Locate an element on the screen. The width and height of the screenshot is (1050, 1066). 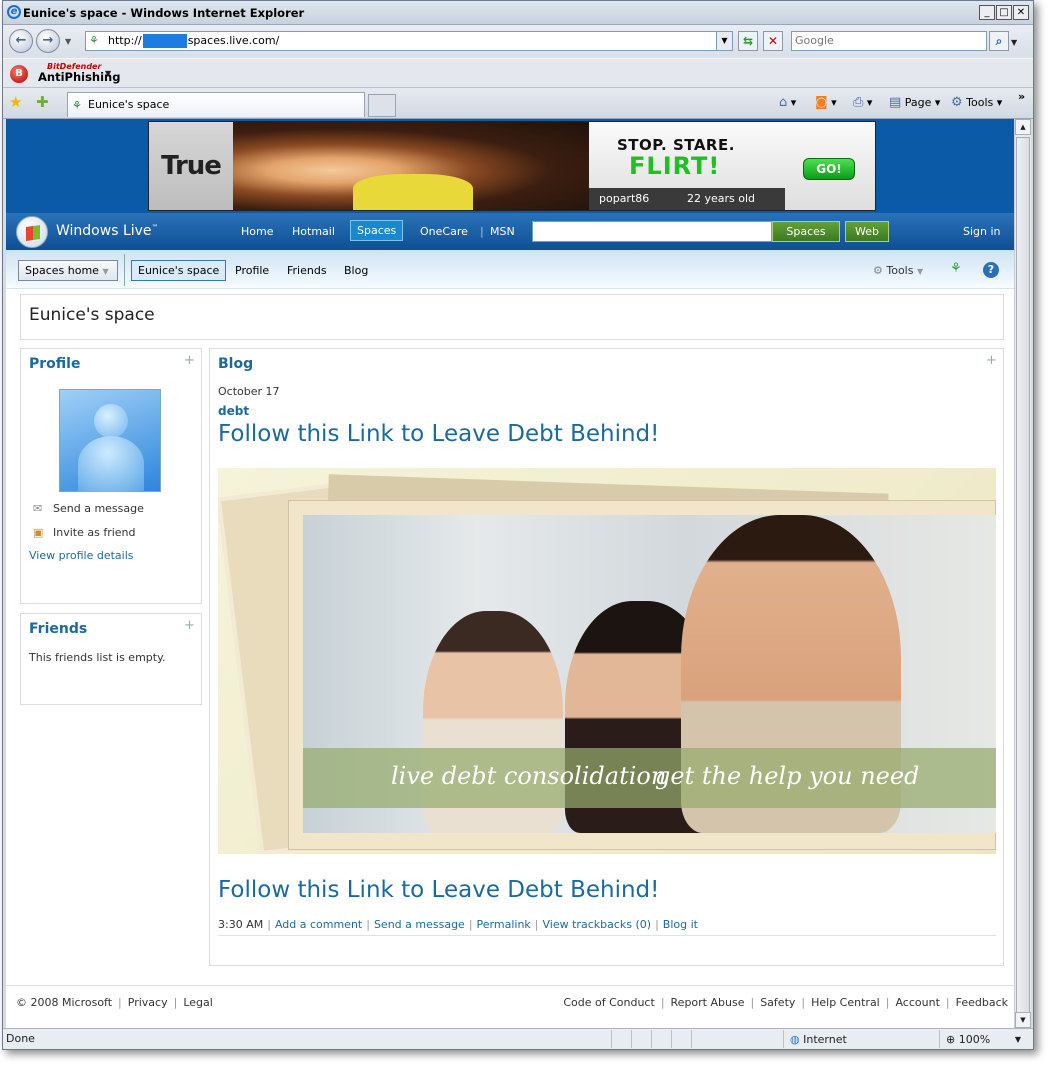
code-of-conduct-link: Code of Conduct is located at coordinates (608, 1002).